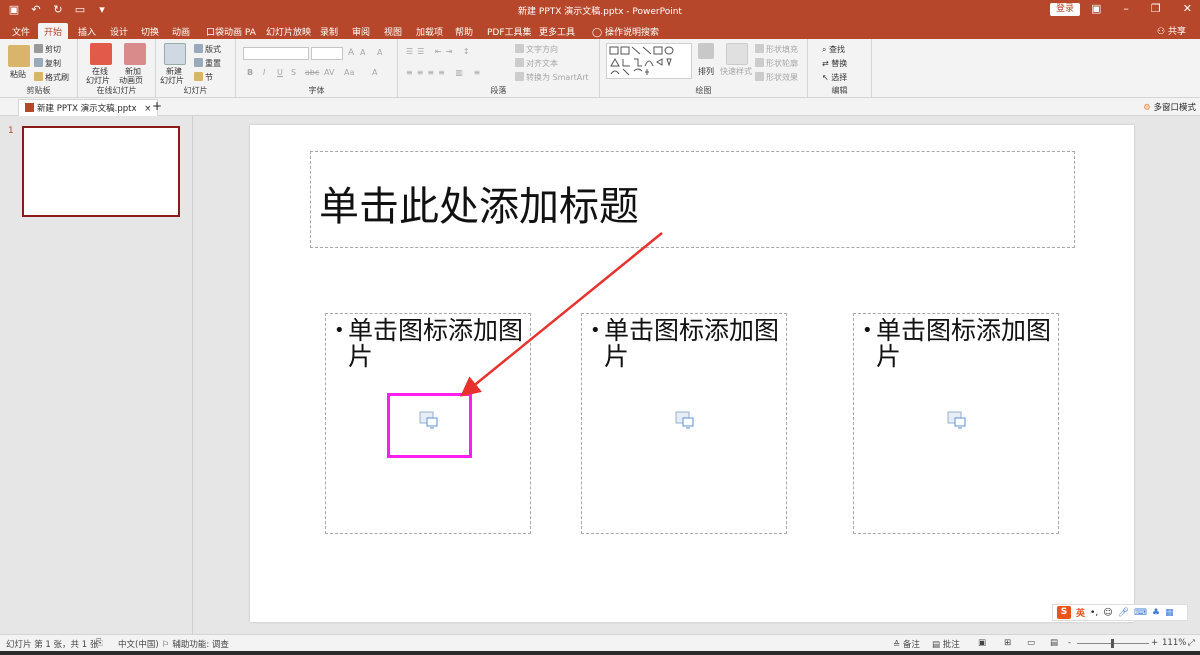 This screenshot has height=655, width=1200. I want to click on char-spacing-button: AV, so click(329, 72).